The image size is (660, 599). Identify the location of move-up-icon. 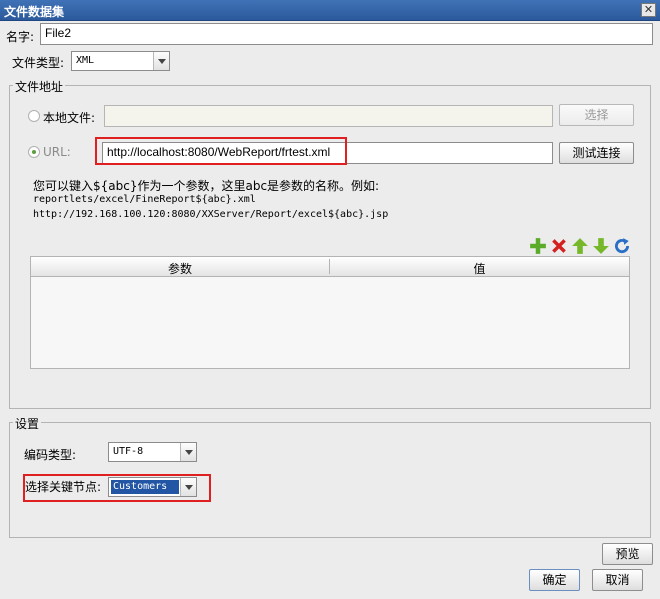
(580, 246).